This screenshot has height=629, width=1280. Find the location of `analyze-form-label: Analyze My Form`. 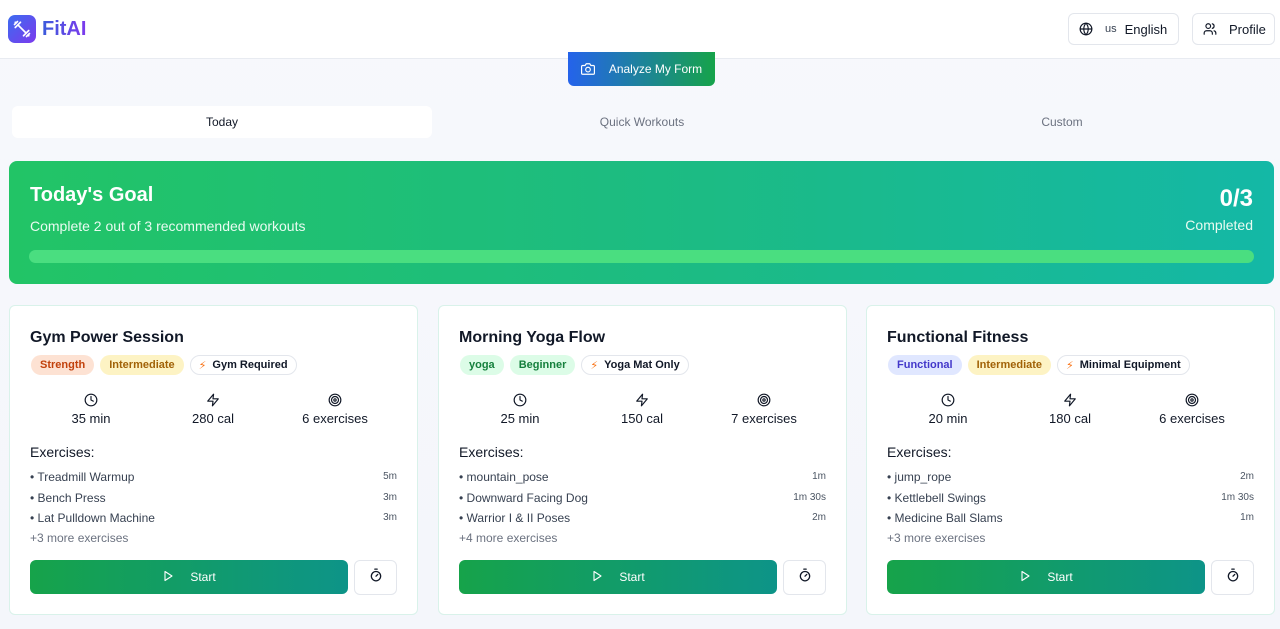

analyze-form-label: Analyze My Form is located at coordinates (655, 69).